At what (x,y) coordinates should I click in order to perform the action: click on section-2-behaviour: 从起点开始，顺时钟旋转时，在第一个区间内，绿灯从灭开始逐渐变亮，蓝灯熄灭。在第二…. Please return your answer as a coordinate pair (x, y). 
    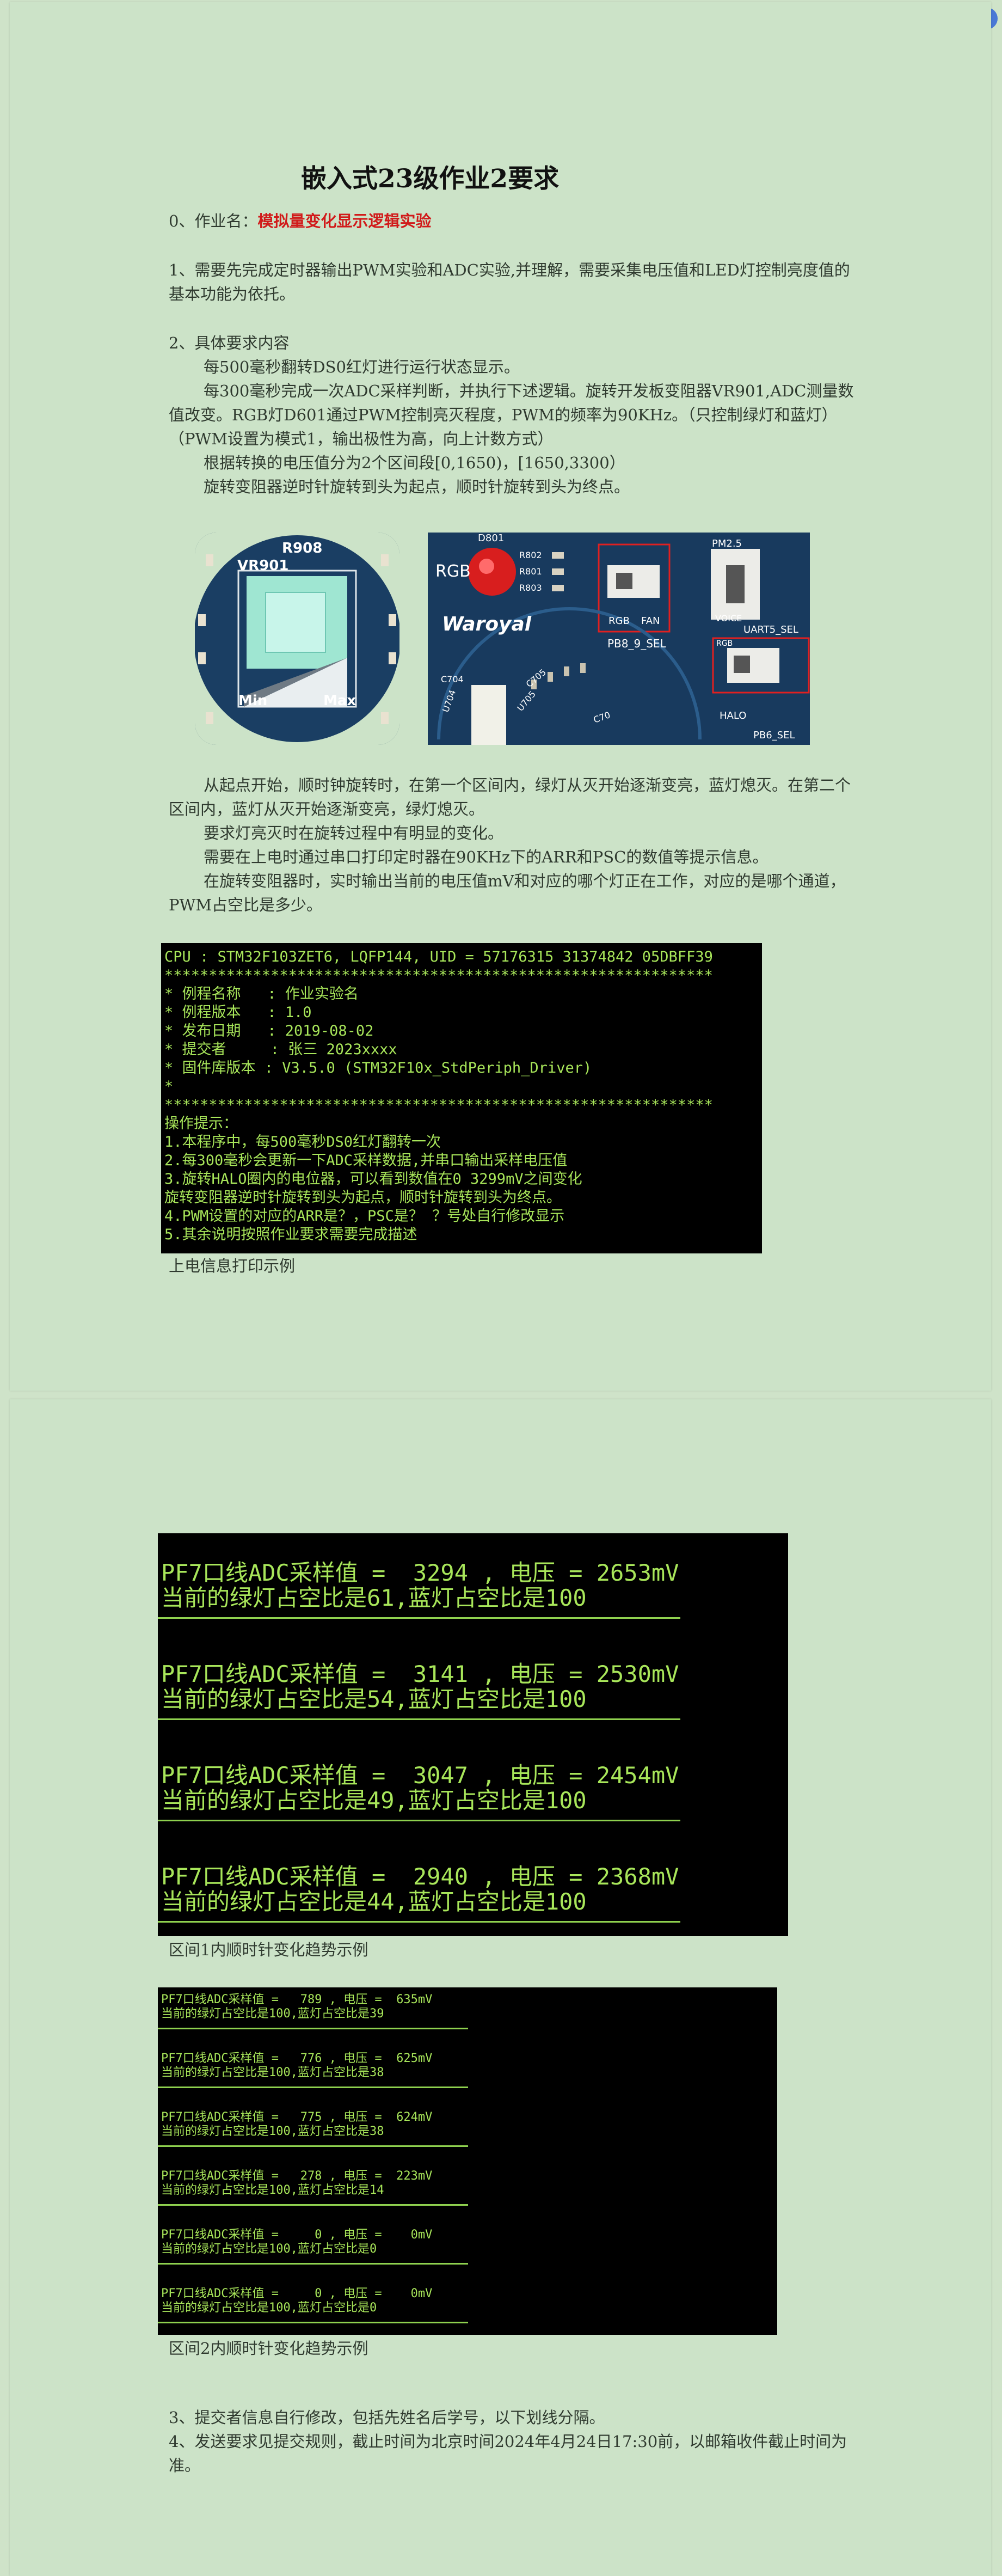
    Looking at the image, I should click on (512, 845).